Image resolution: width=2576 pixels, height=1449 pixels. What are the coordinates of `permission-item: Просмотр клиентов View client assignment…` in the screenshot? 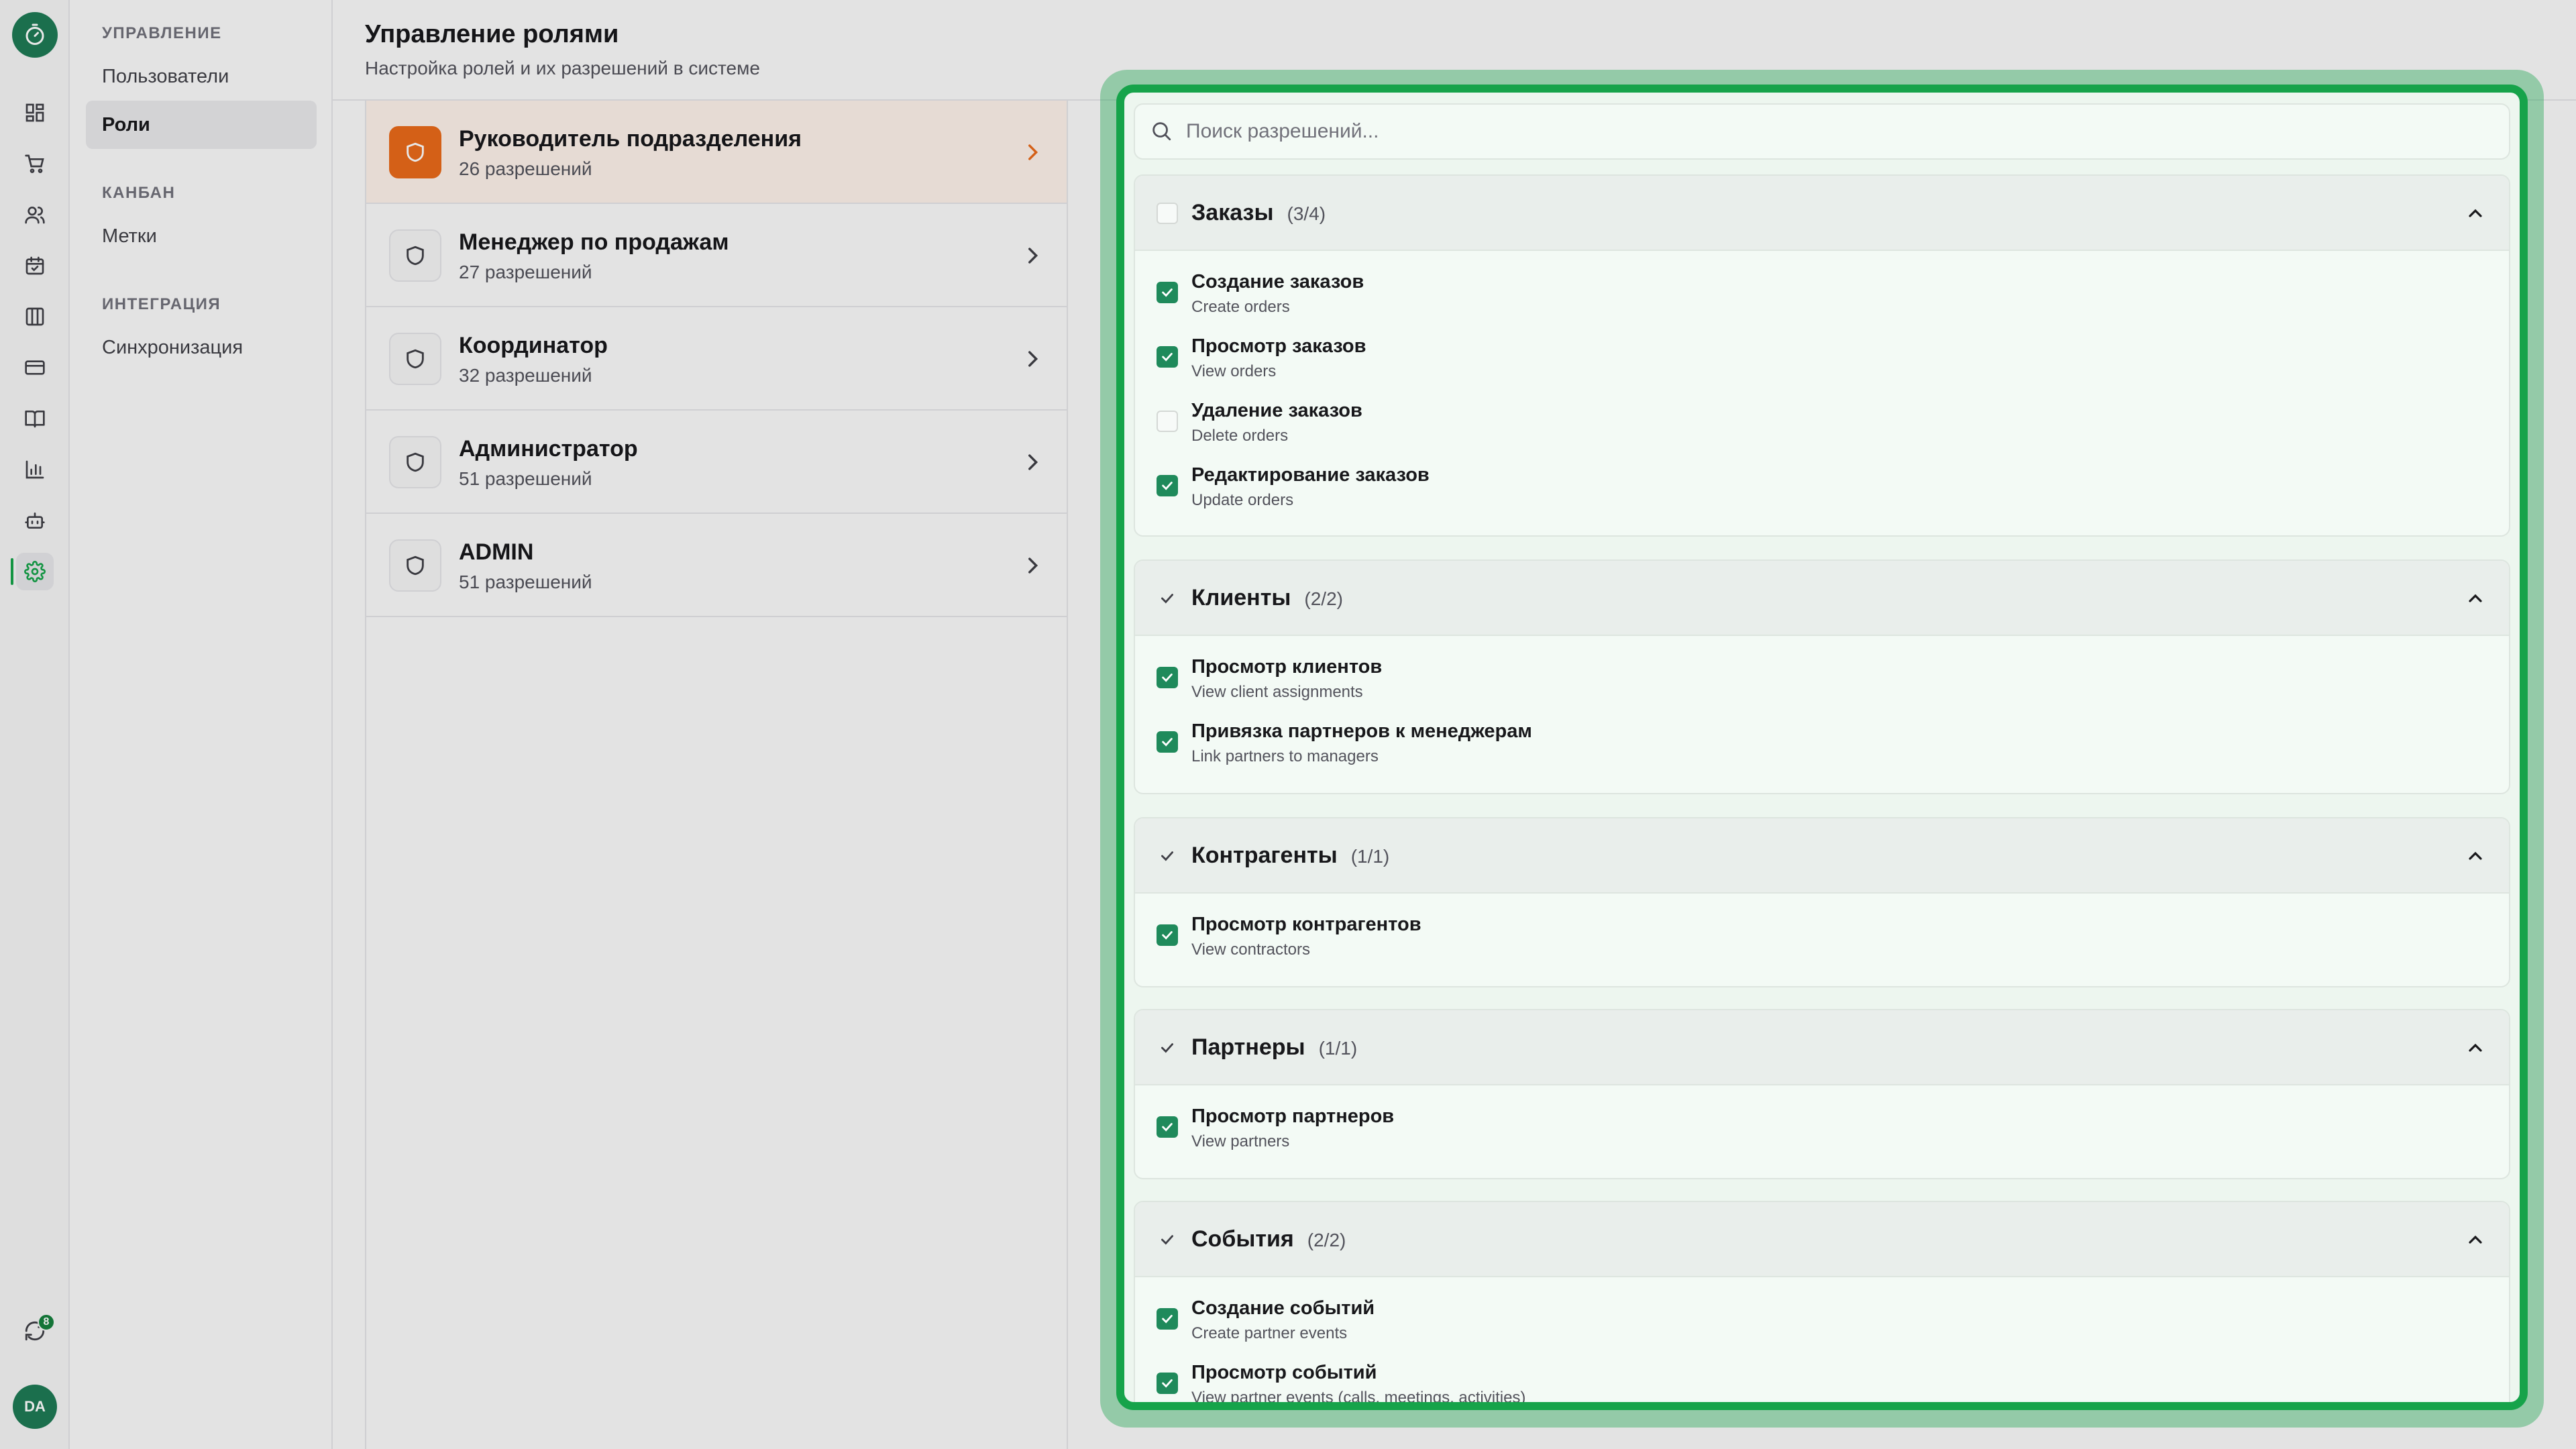 It's located at (1822, 679).